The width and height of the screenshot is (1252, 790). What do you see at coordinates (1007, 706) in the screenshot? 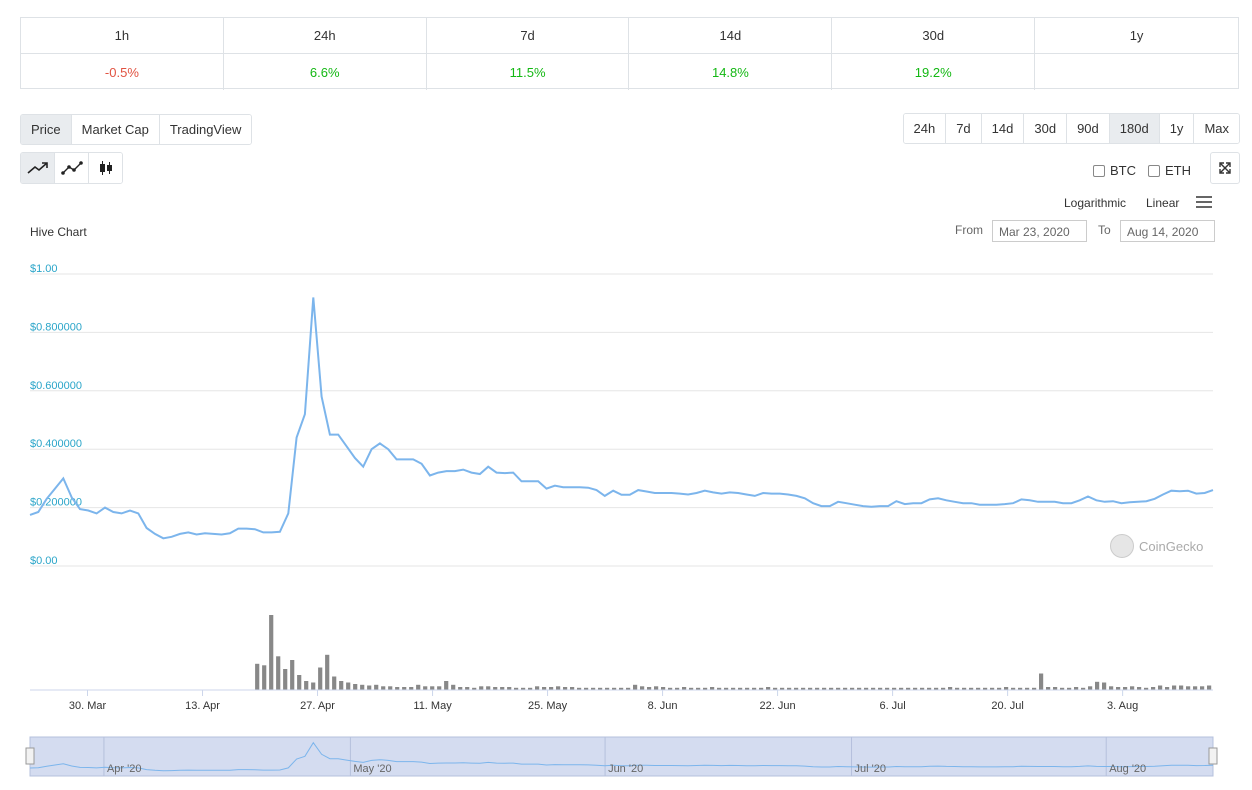
I see `x-tick-label: 20. Jul` at bounding box center [1007, 706].